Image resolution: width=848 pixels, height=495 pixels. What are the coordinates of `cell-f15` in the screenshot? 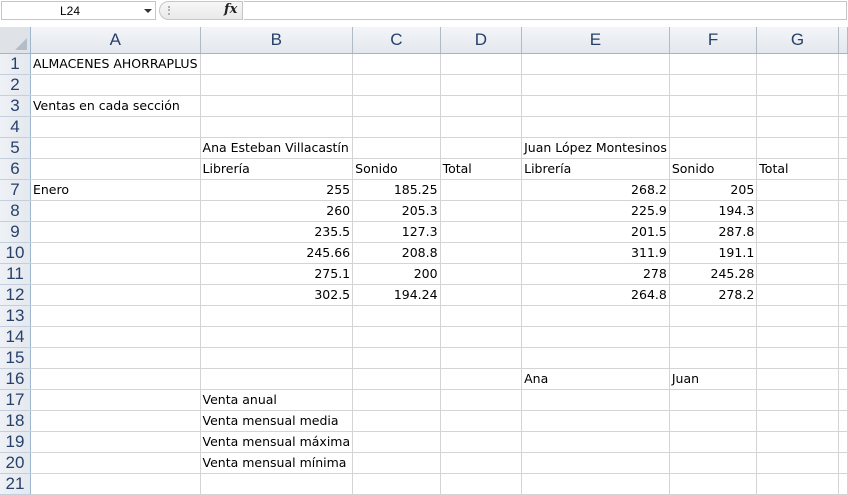 It's located at (713, 358).